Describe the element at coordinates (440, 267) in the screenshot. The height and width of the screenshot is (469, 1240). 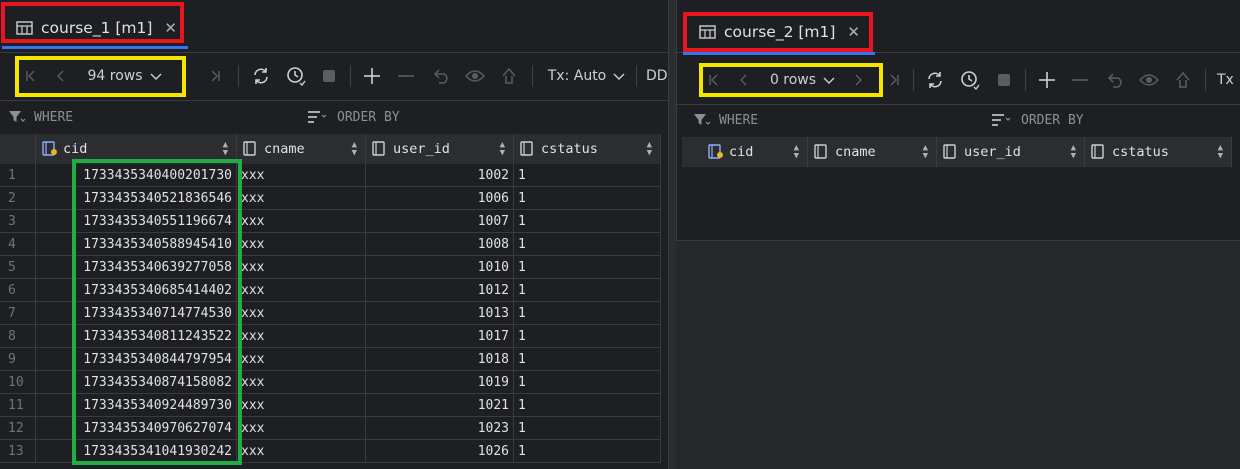
I see `cell-user-id: 1010` at that location.